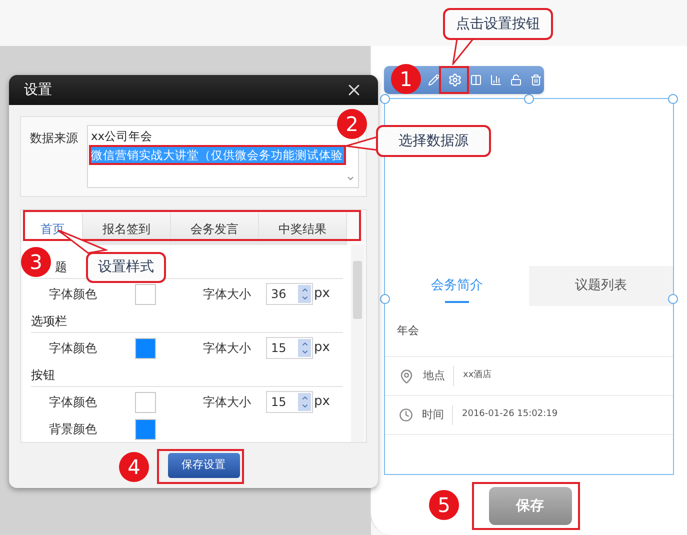 This screenshot has width=687, height=535. Describe the element at coordinates (127, 229) in the screenshot. I see `settings-tab: 报名签到` at that location.